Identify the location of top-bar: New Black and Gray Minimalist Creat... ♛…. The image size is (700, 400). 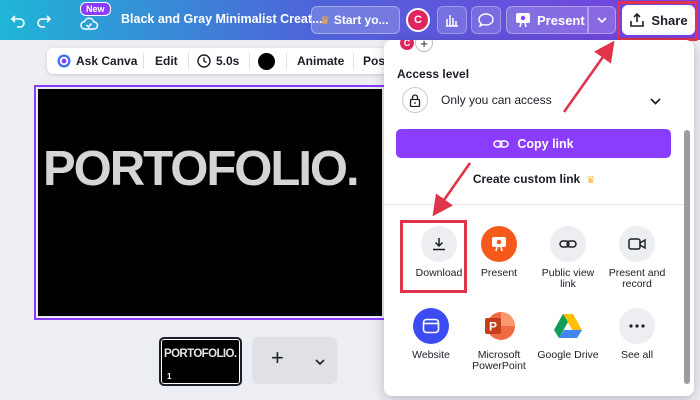
(350, 20).